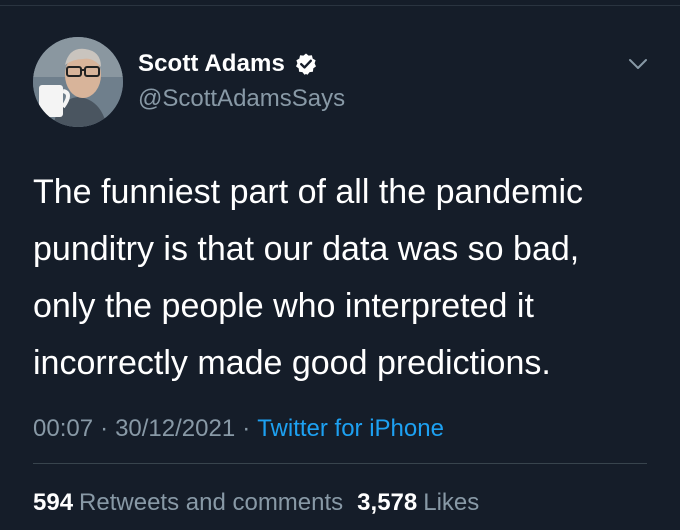  What do you see at coordinates (53, 502) in the screenshot?
I see `retweets-count: 594` at bounding box center [53, 502].